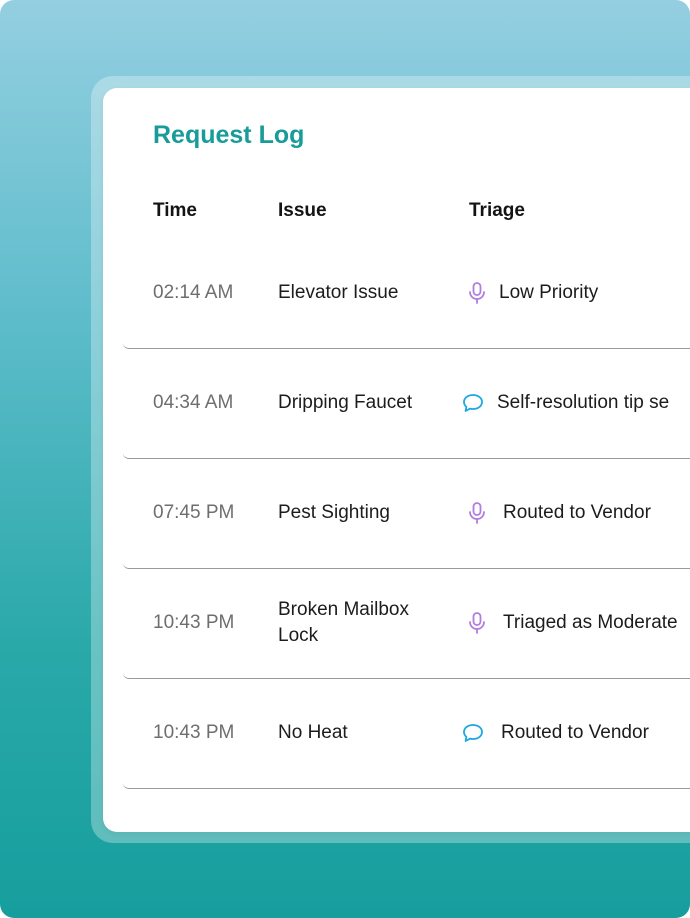  I want to click on column-header-time: Time, so click(175, 210).